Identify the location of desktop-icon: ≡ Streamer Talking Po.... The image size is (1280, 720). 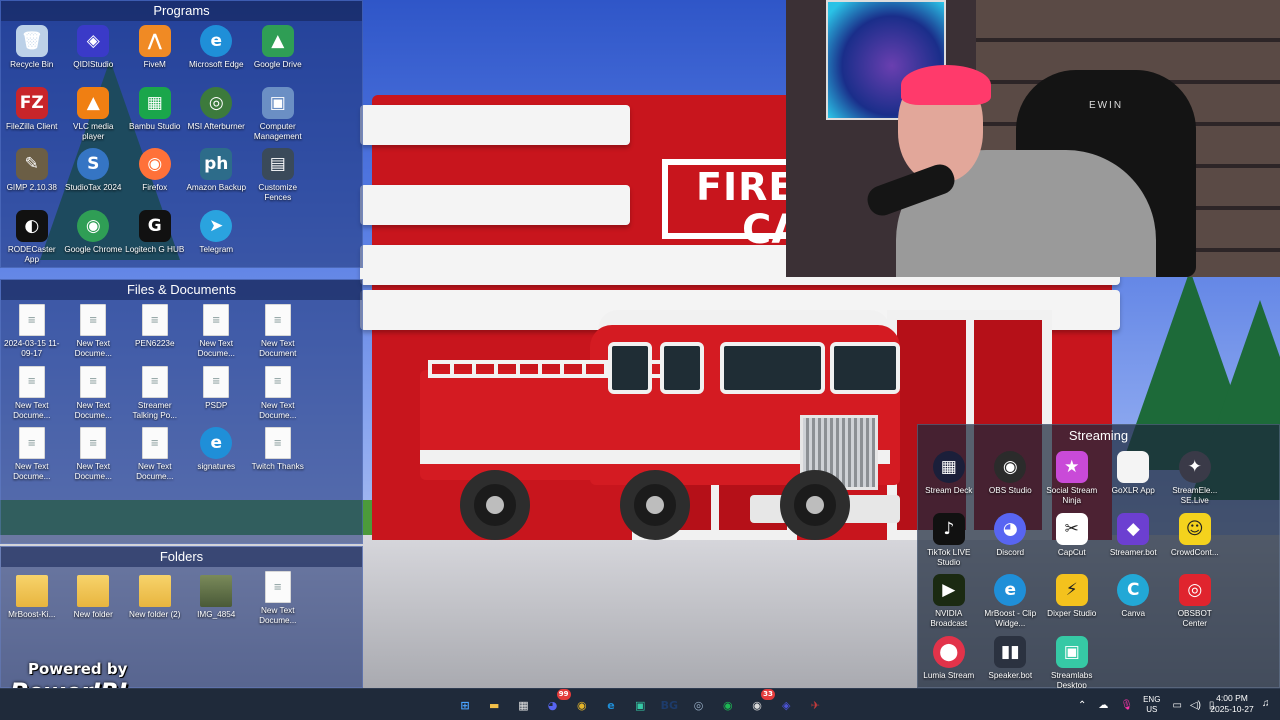
(155, 393).